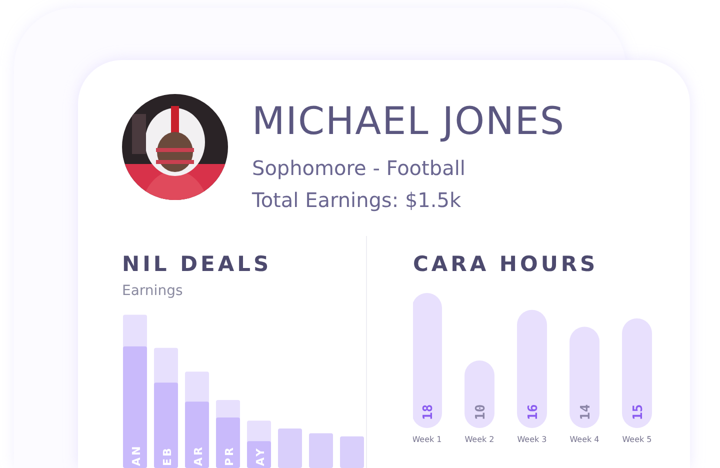 The width and height of the screenshot is (720, 468). Describe the element at coordinates (481, 412) in the screenshot. I see `value-label: 10` at that location.